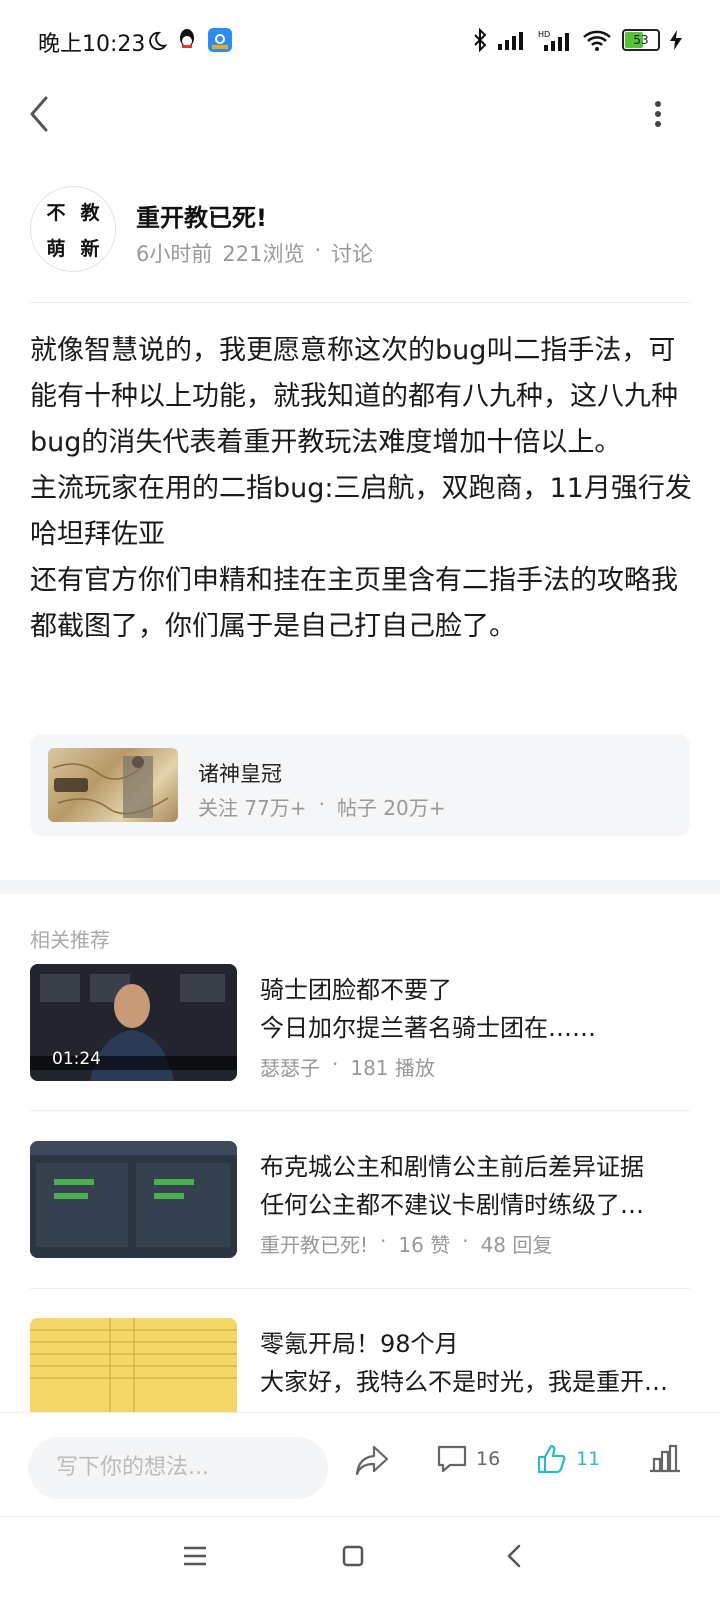  I want to click on status-time: 晚上10:23, so click(92, 44).